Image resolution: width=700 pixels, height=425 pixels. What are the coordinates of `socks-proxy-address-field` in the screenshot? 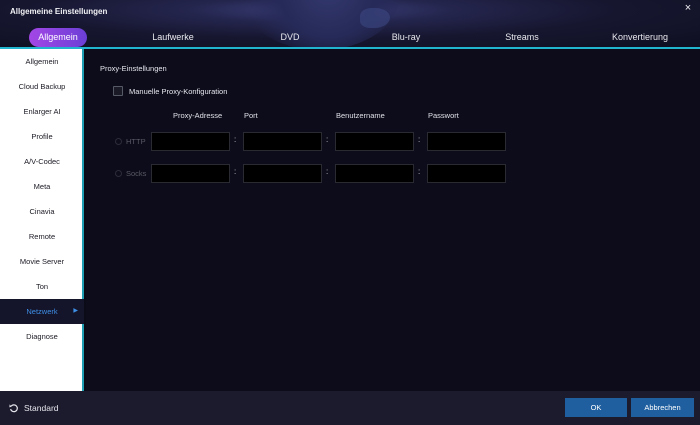 It's located at (190, 173).